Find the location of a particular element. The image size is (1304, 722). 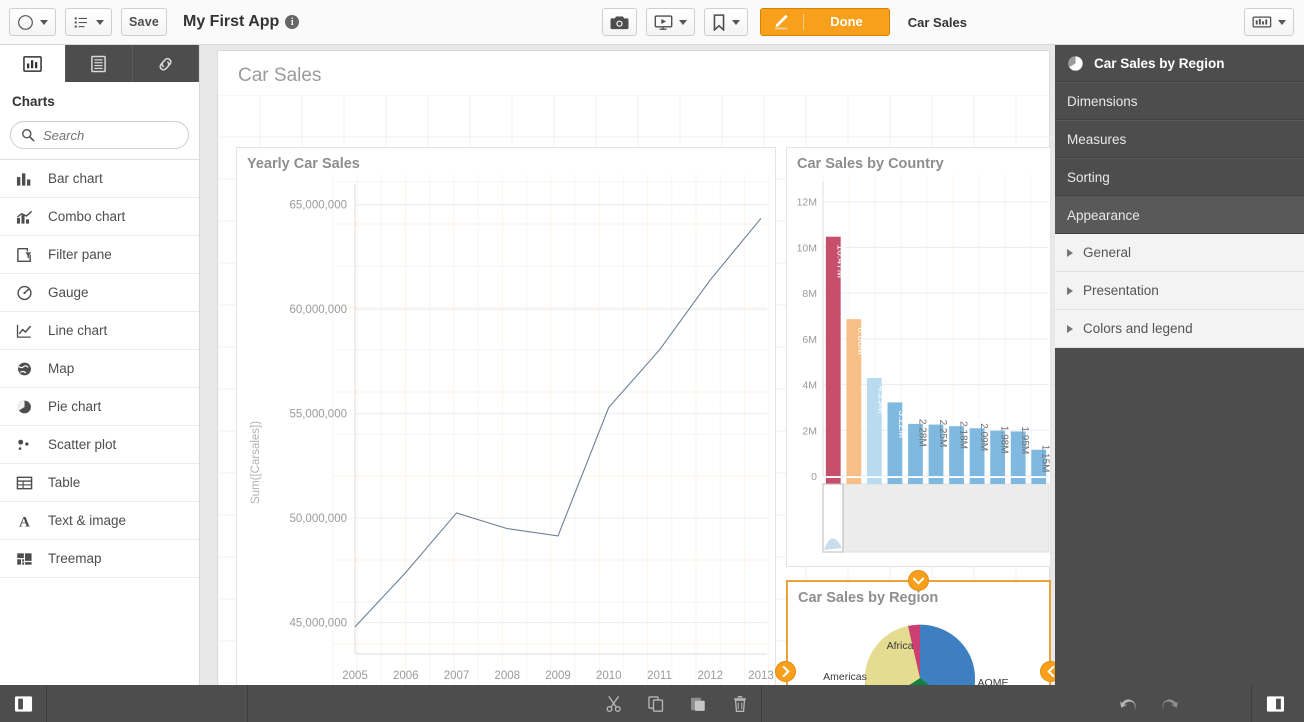

scissors-icon is located at coordinates (614, 704).